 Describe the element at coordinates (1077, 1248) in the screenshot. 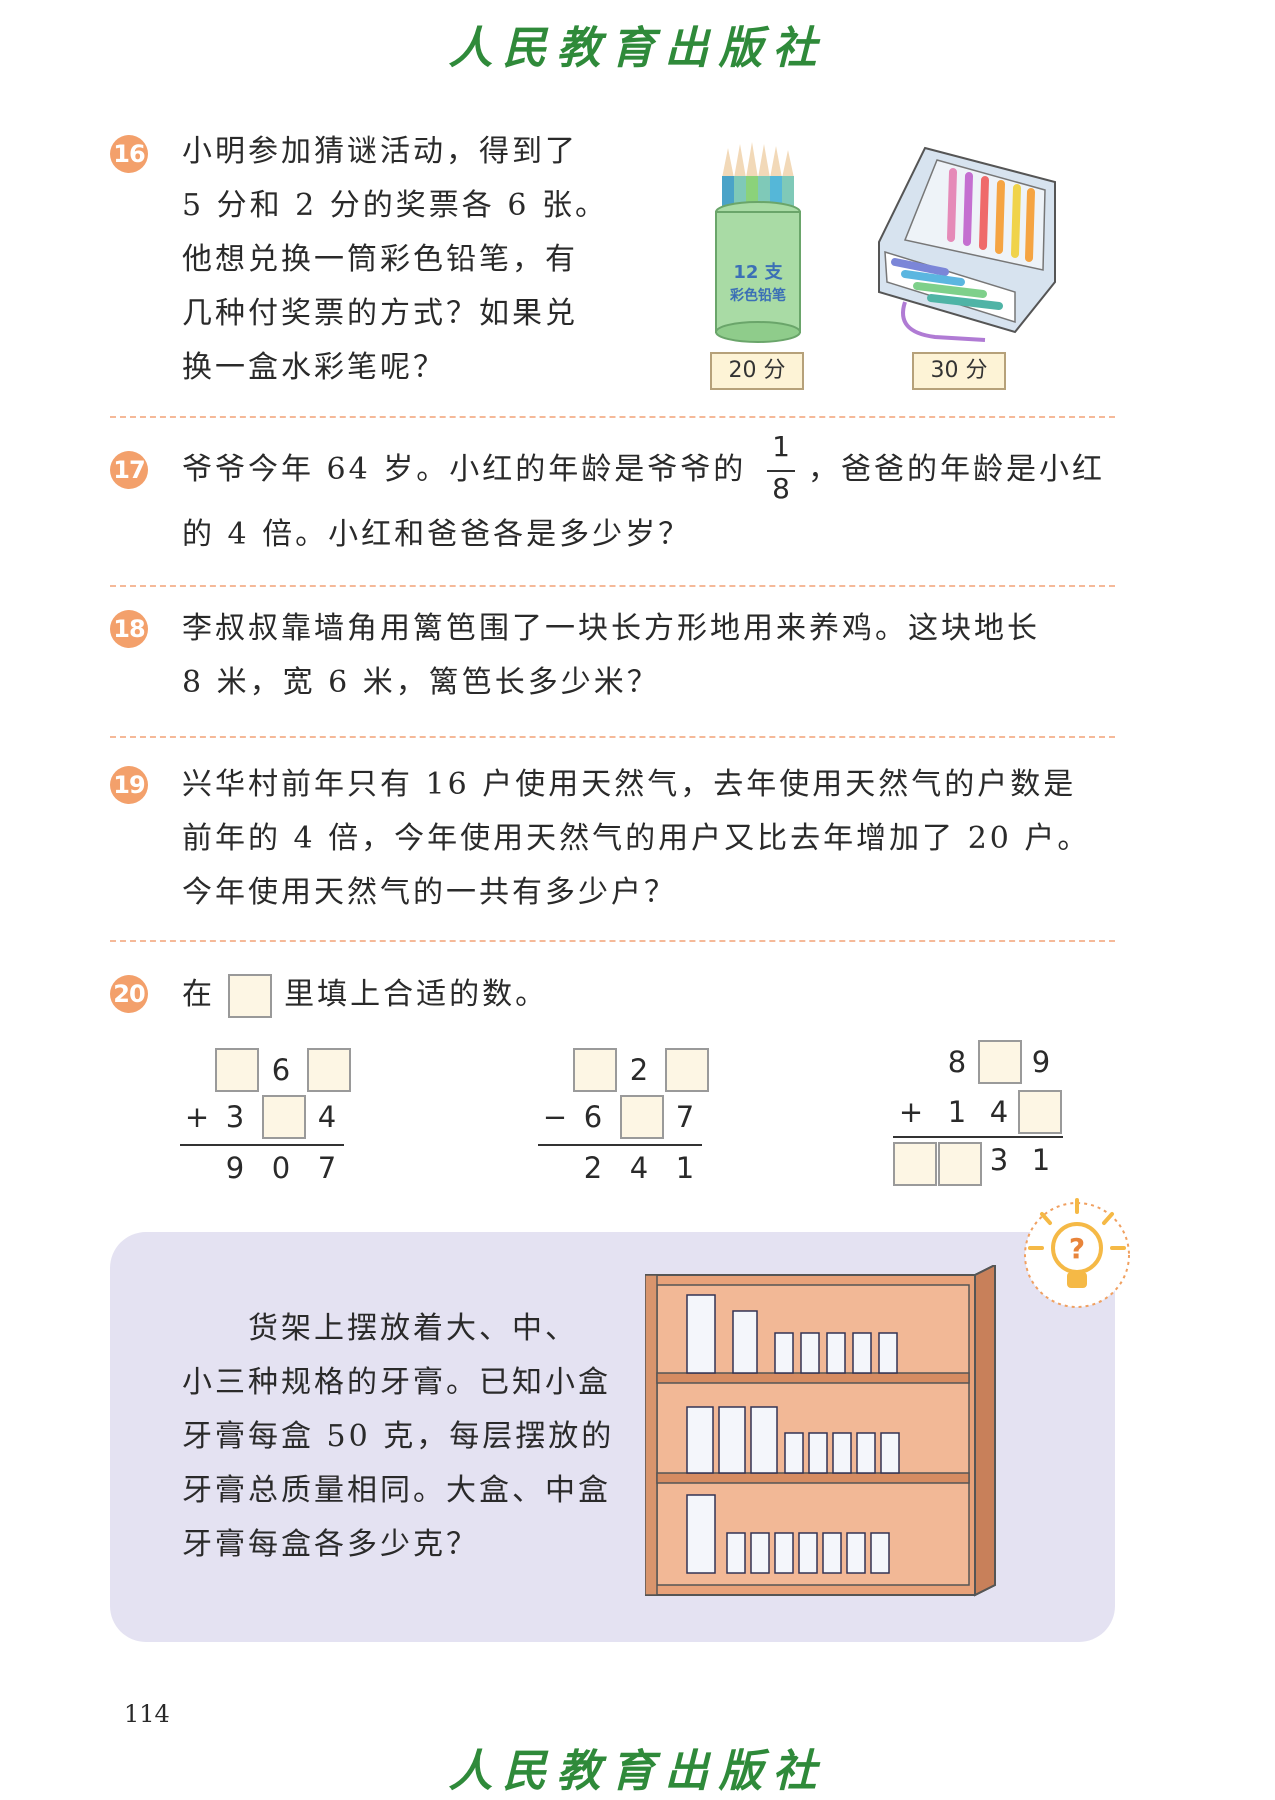

I see `question-mark-glyph: ?` at that location.